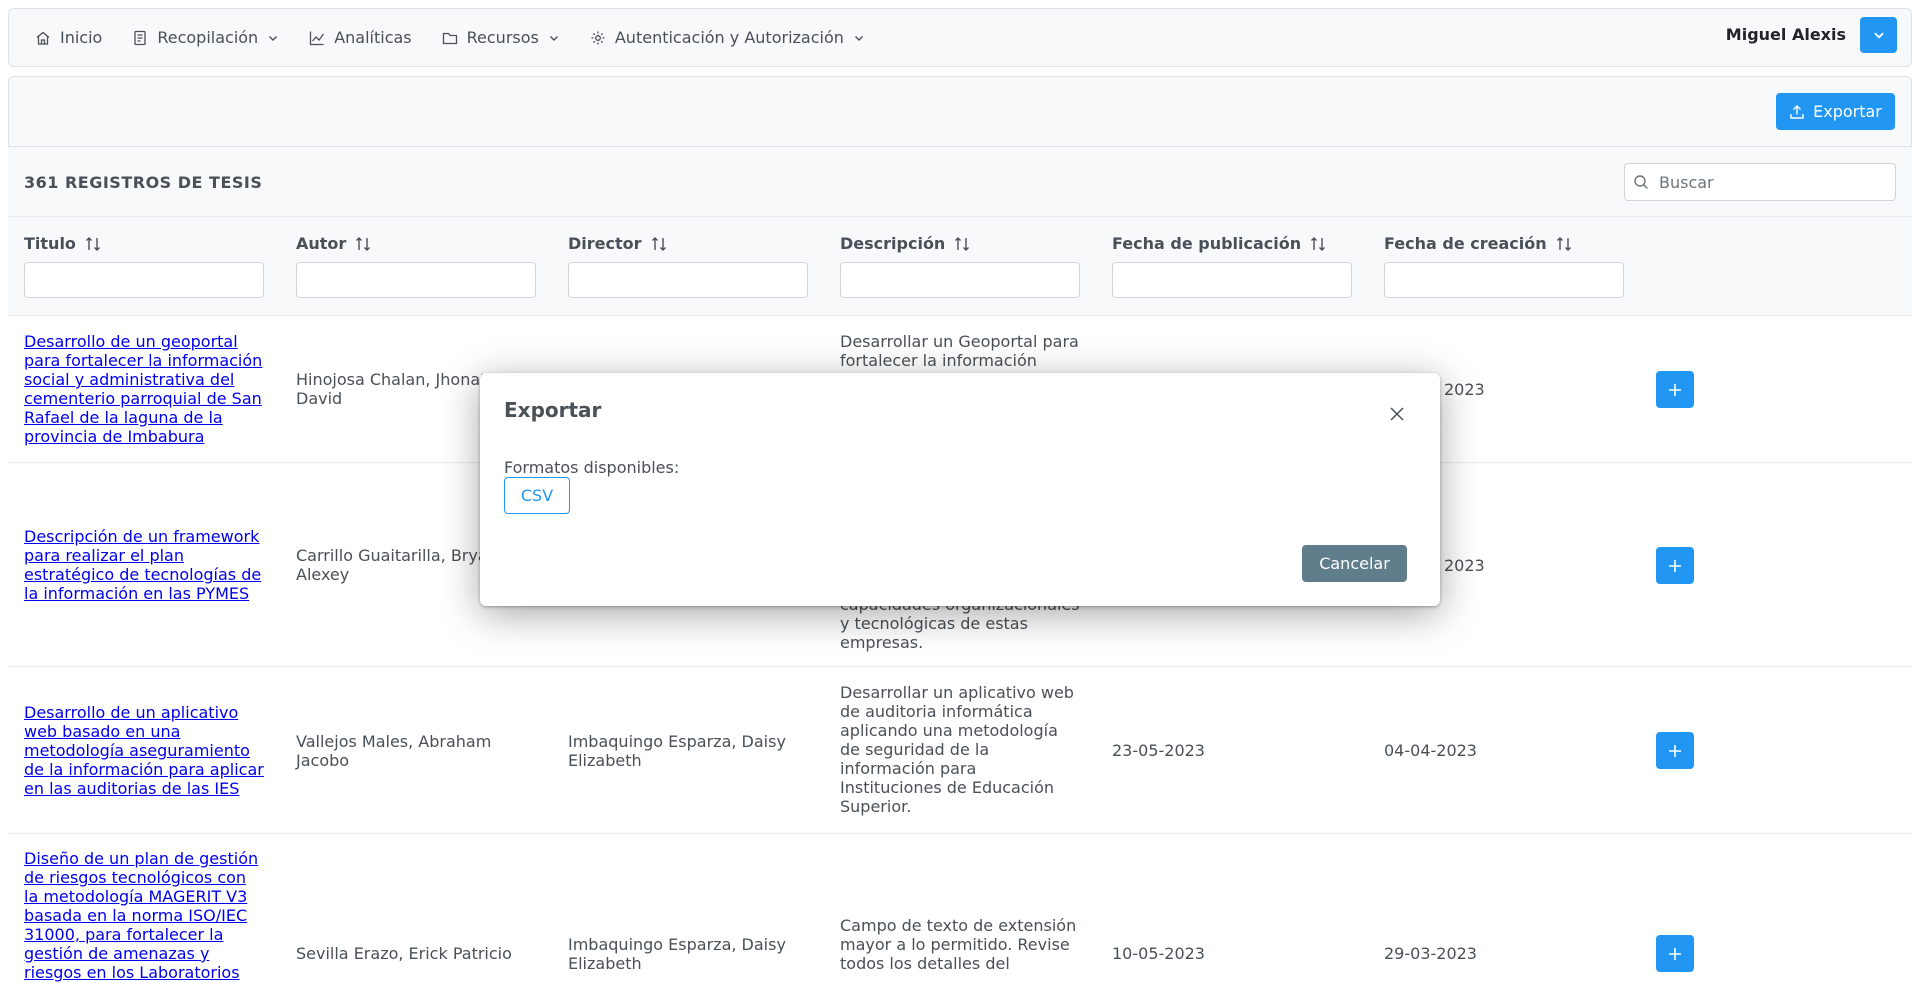 Image resolution: width=1920 pixels, height=982 pixels. Describe the element at coordinates (592, 467) in the screenshot. I see `formats-label: Formatos disponibles:` at that location.